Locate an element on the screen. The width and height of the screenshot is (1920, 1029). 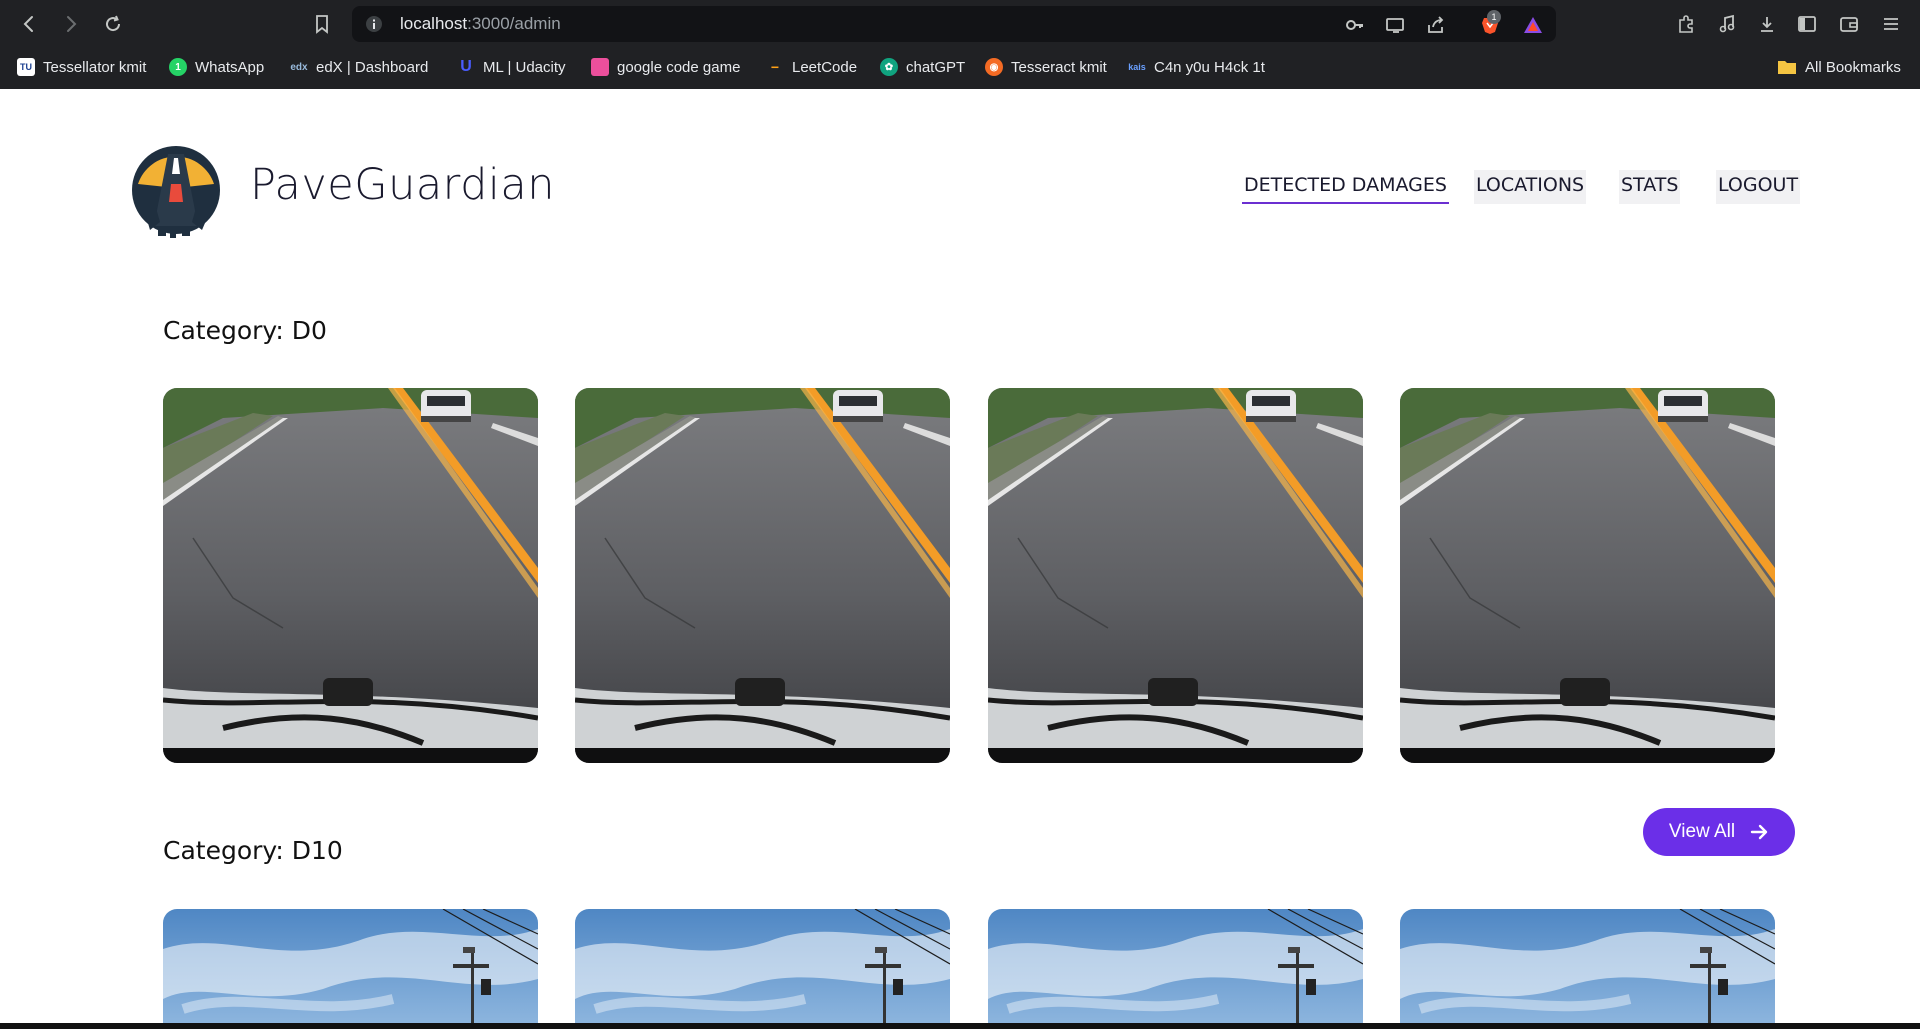
forward-arrow-icon is located at coordinates (72, 24).